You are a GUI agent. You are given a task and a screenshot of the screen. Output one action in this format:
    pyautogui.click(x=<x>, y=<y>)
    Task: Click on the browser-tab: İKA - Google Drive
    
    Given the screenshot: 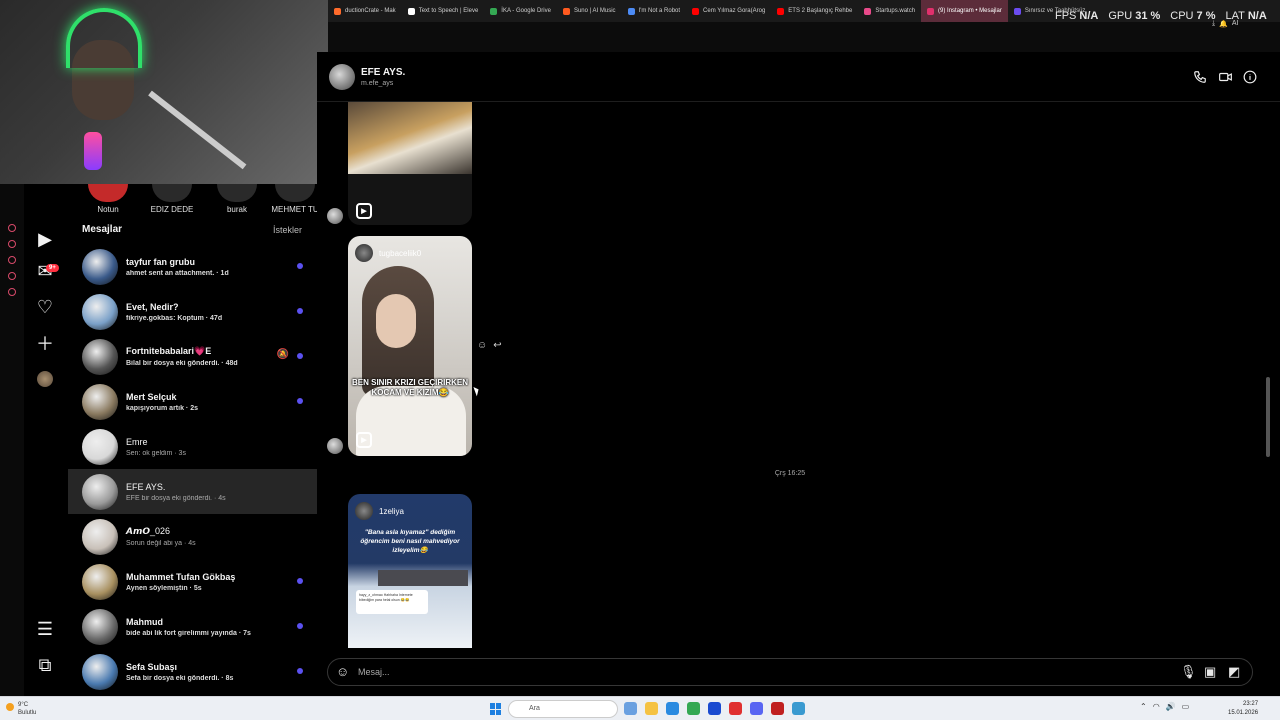 What is the action you would take?
    pyautogui.click(x=520, y=11)
    